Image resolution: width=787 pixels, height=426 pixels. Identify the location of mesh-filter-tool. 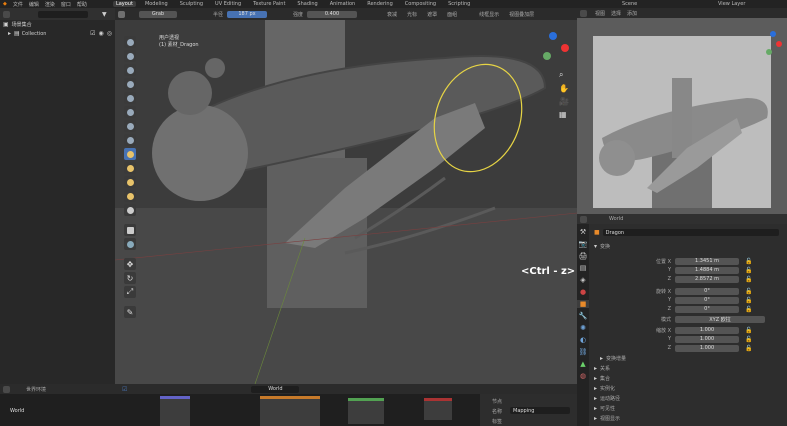
(130, 244).